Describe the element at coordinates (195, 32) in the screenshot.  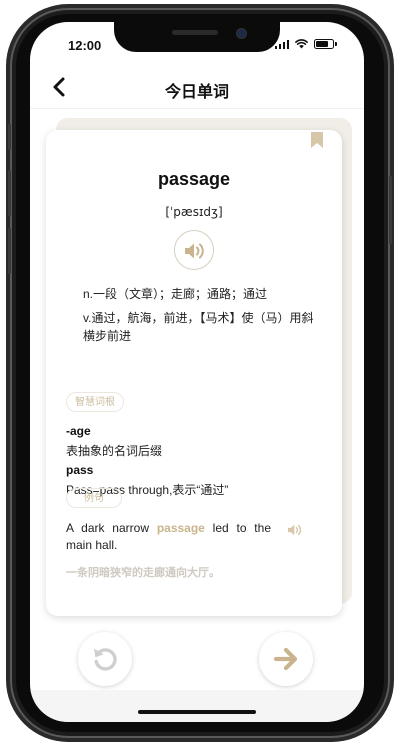
I see `earpiece` at that location.